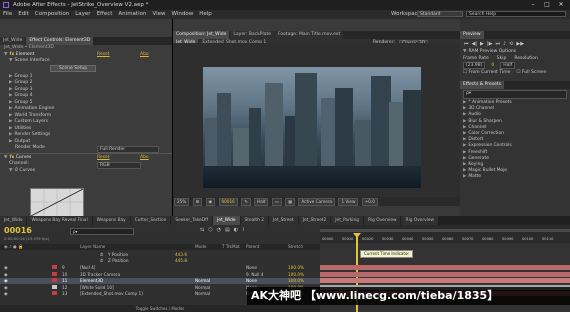 The image size is (570, 312). I want to click on timeline-tab: Seeker_TakeDff, so click(192, 220).